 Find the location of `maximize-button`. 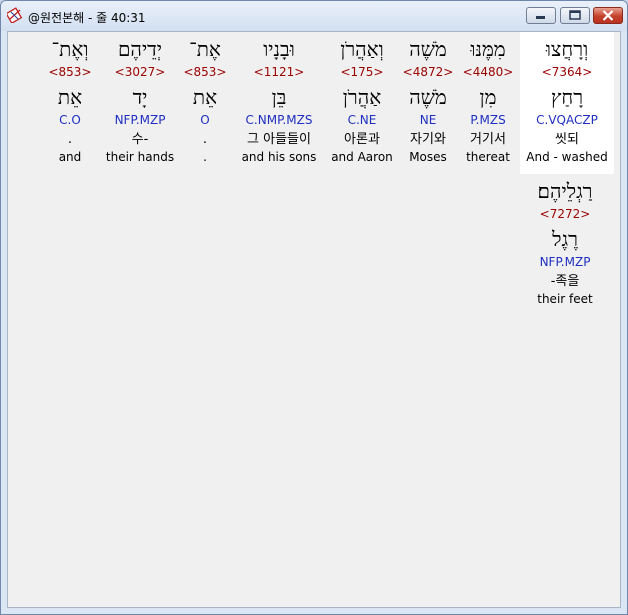

maximize-button is located at coordinates (575, 15).